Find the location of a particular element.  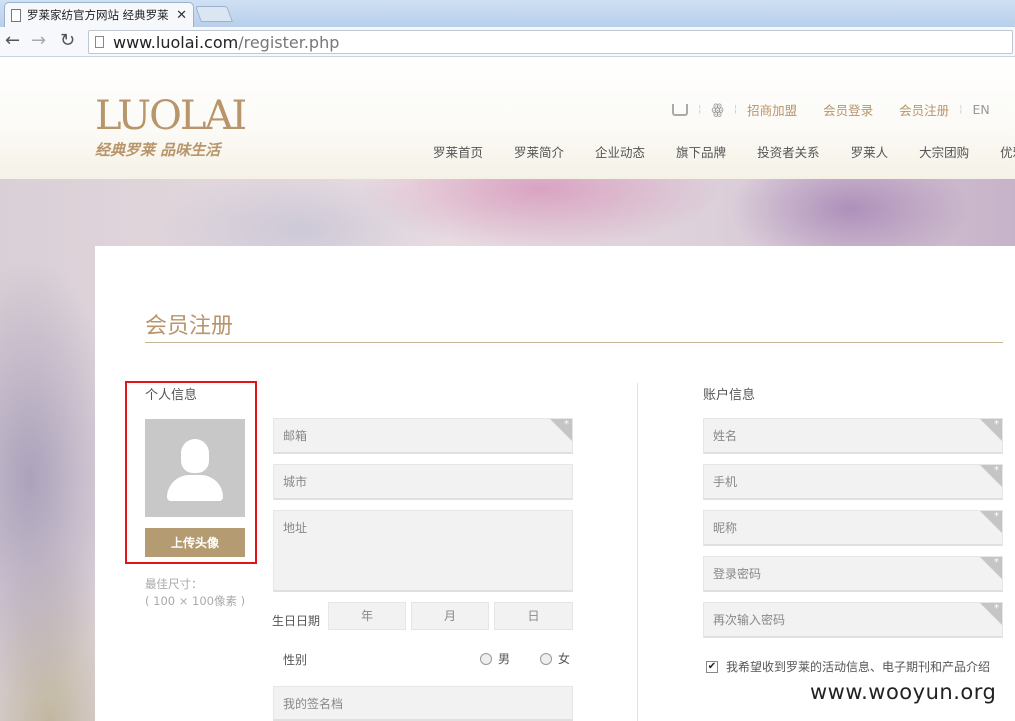

new-tab-button is located at coordinates (214, 14).